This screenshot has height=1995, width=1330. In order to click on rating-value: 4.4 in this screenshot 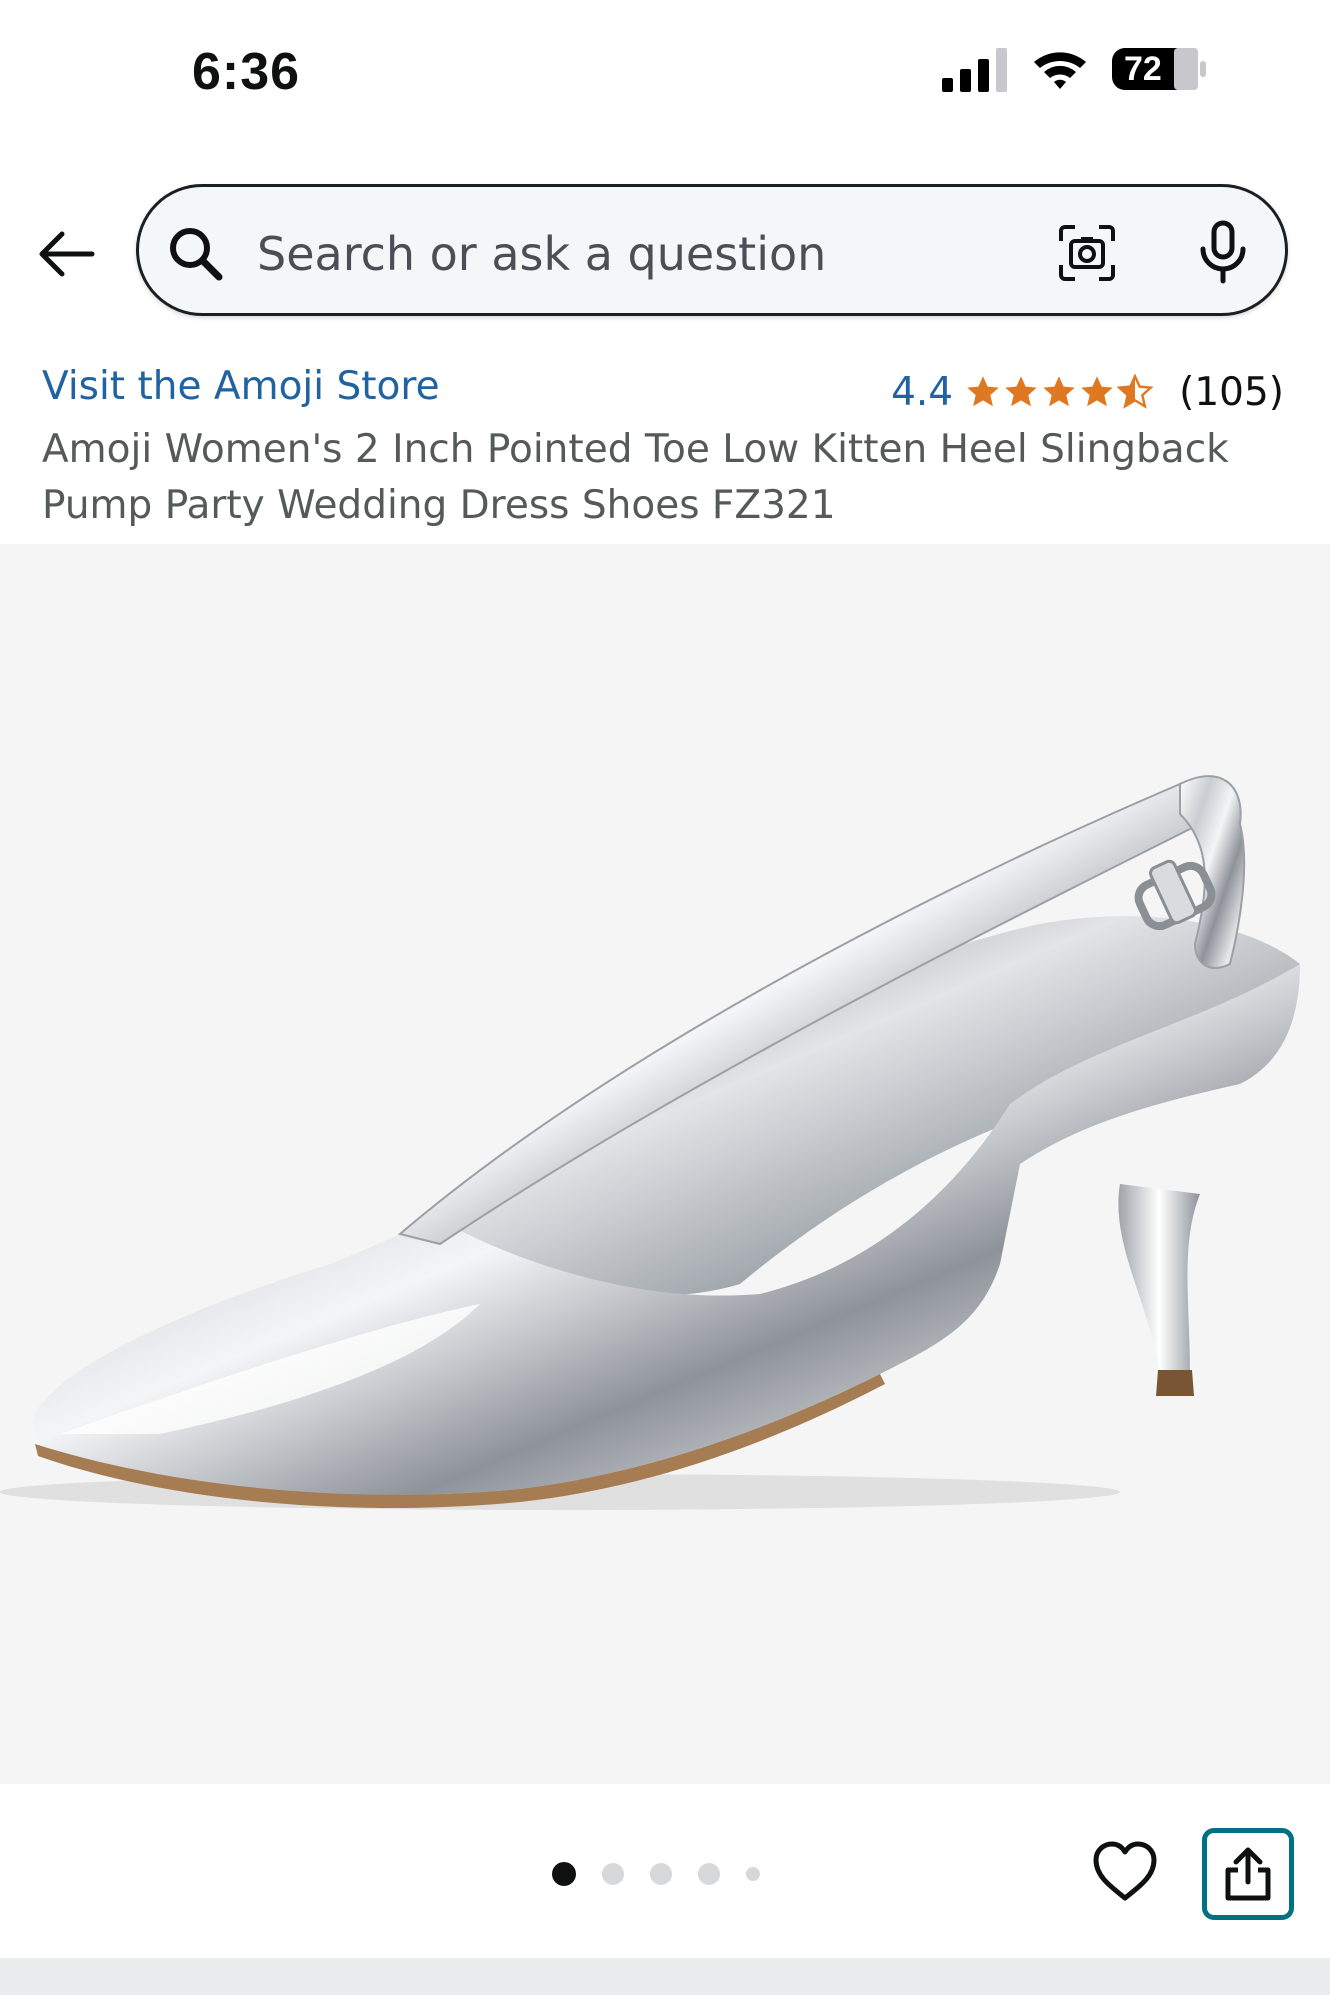, I will do `click(922, 392)`.